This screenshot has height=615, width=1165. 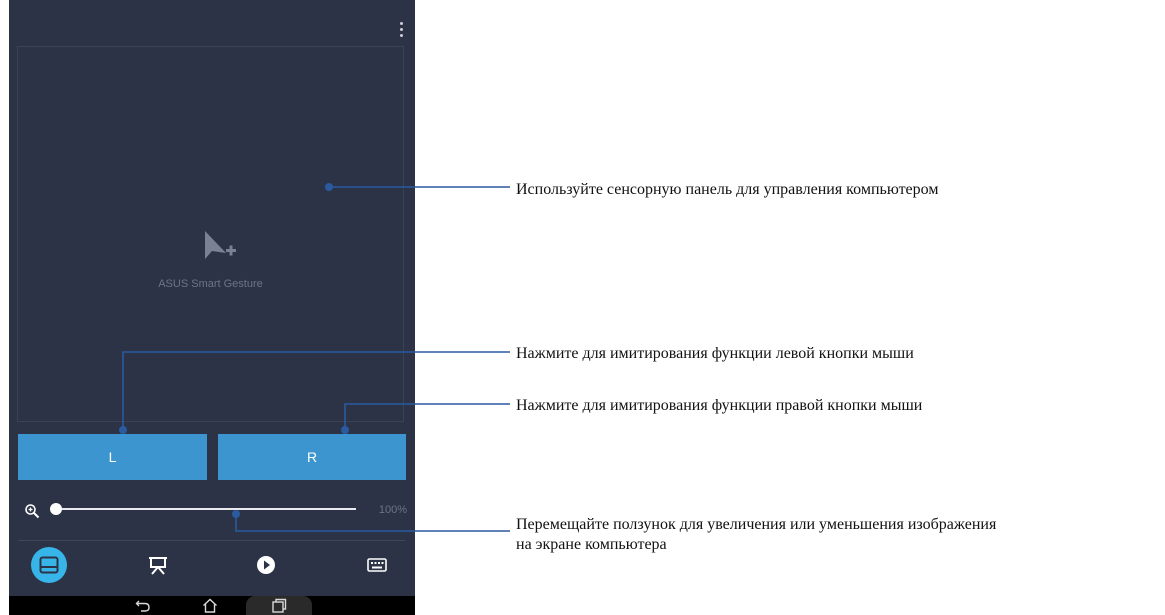 I want to click on touchpad-icon, so click(x=49, y=565).